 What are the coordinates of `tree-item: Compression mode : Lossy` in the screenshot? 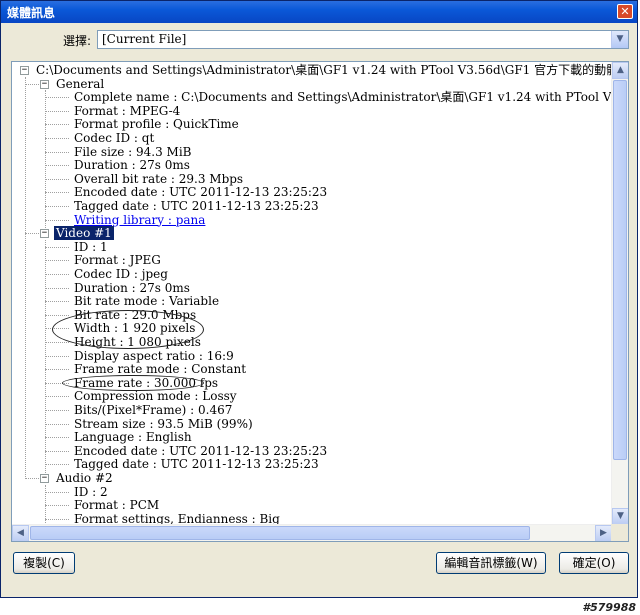 It's located at (155, 396).